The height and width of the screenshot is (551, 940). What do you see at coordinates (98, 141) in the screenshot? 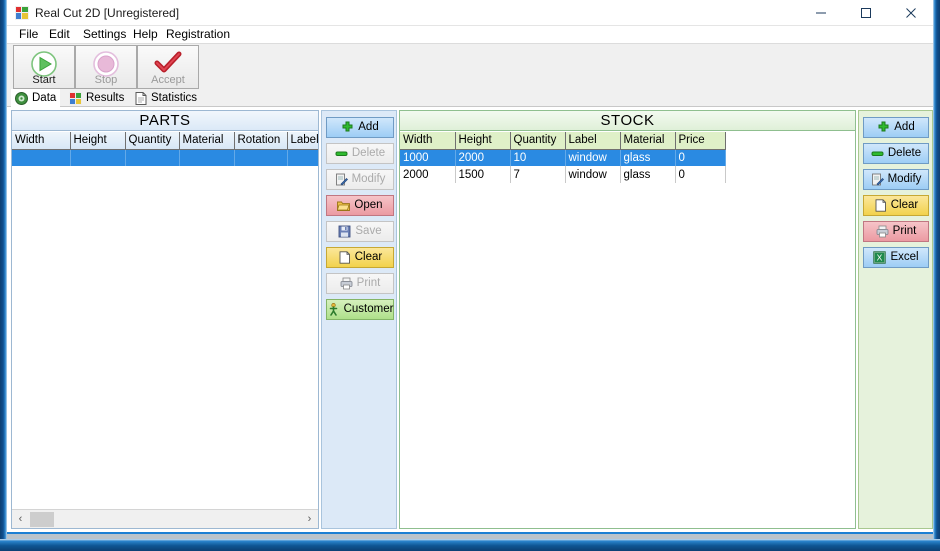
I see `parts-col-height: Height` at bounding box center [98, 141].